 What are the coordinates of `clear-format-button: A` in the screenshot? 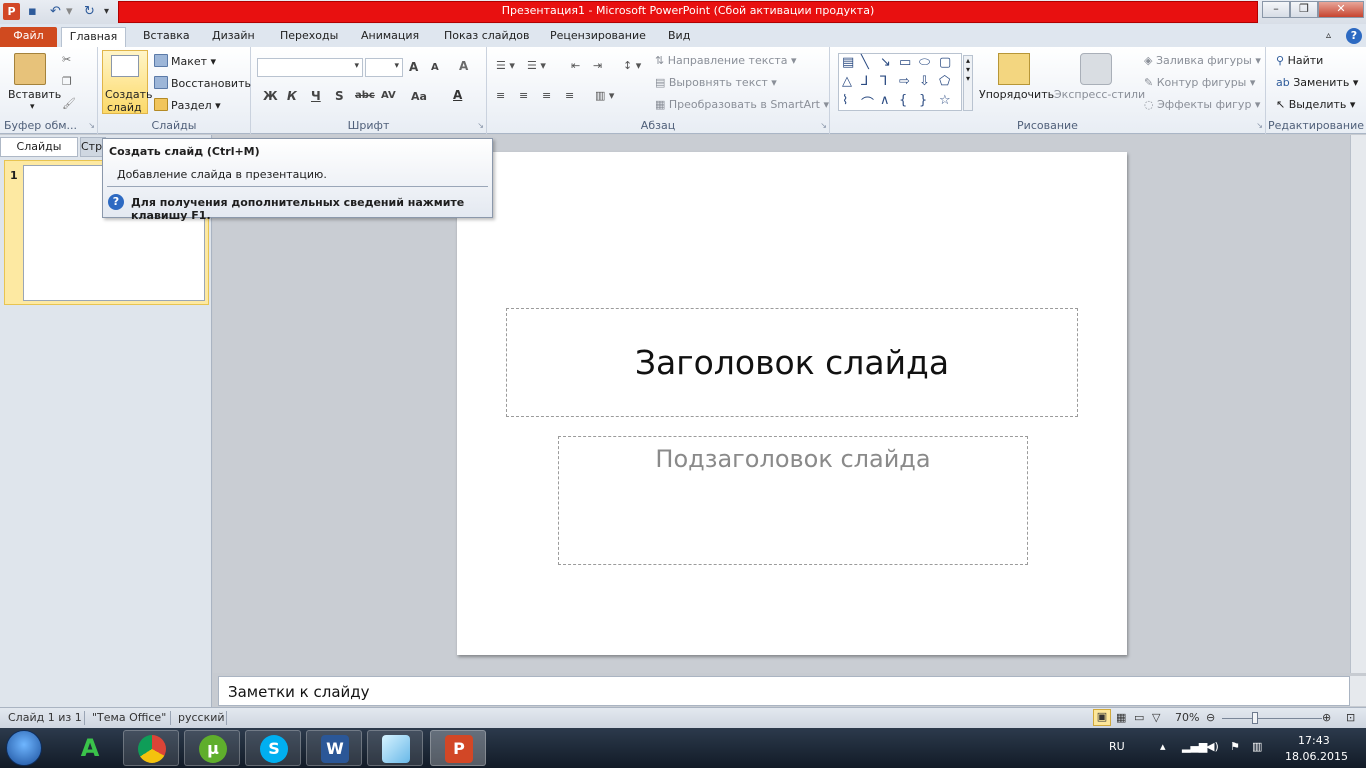 It's located at (463, 66).